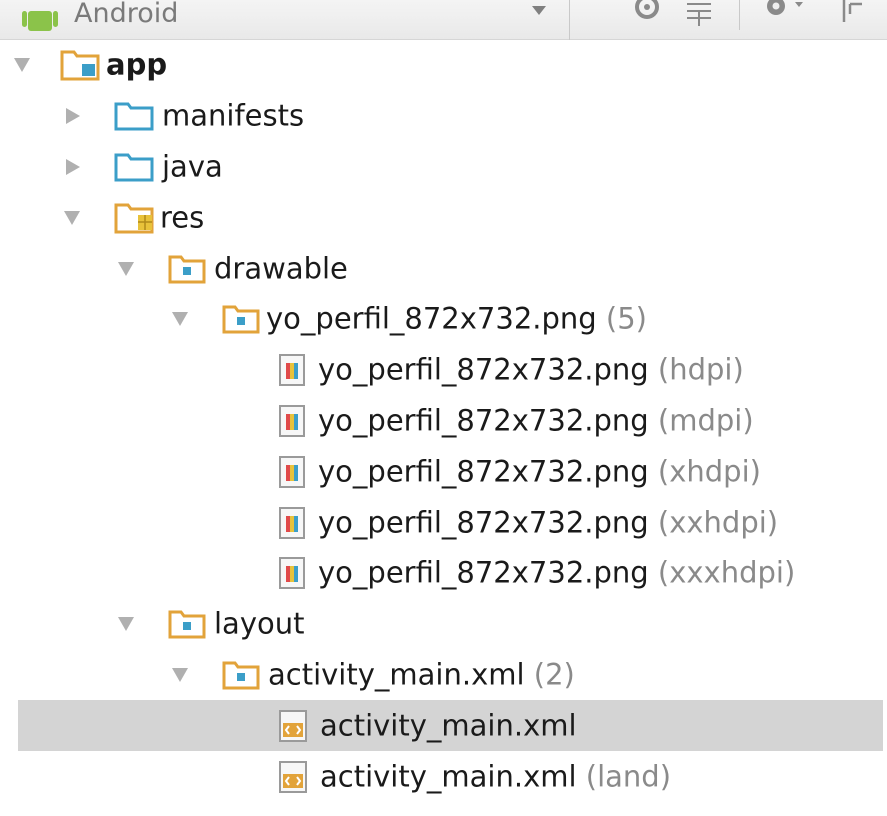 Image resolution: width=887 pixels, height=816 pixels. I want to click on toolbar-separator, so click(739, 15).